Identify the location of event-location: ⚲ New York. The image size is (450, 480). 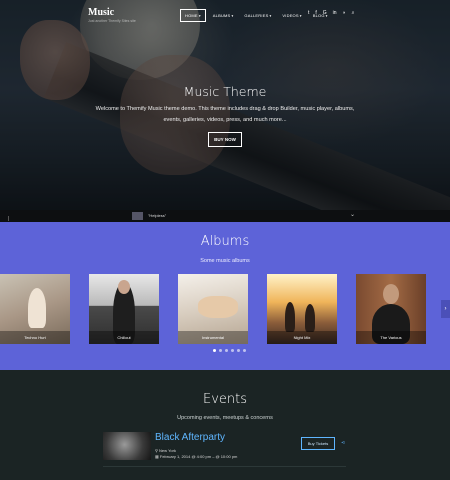
(165, 450).